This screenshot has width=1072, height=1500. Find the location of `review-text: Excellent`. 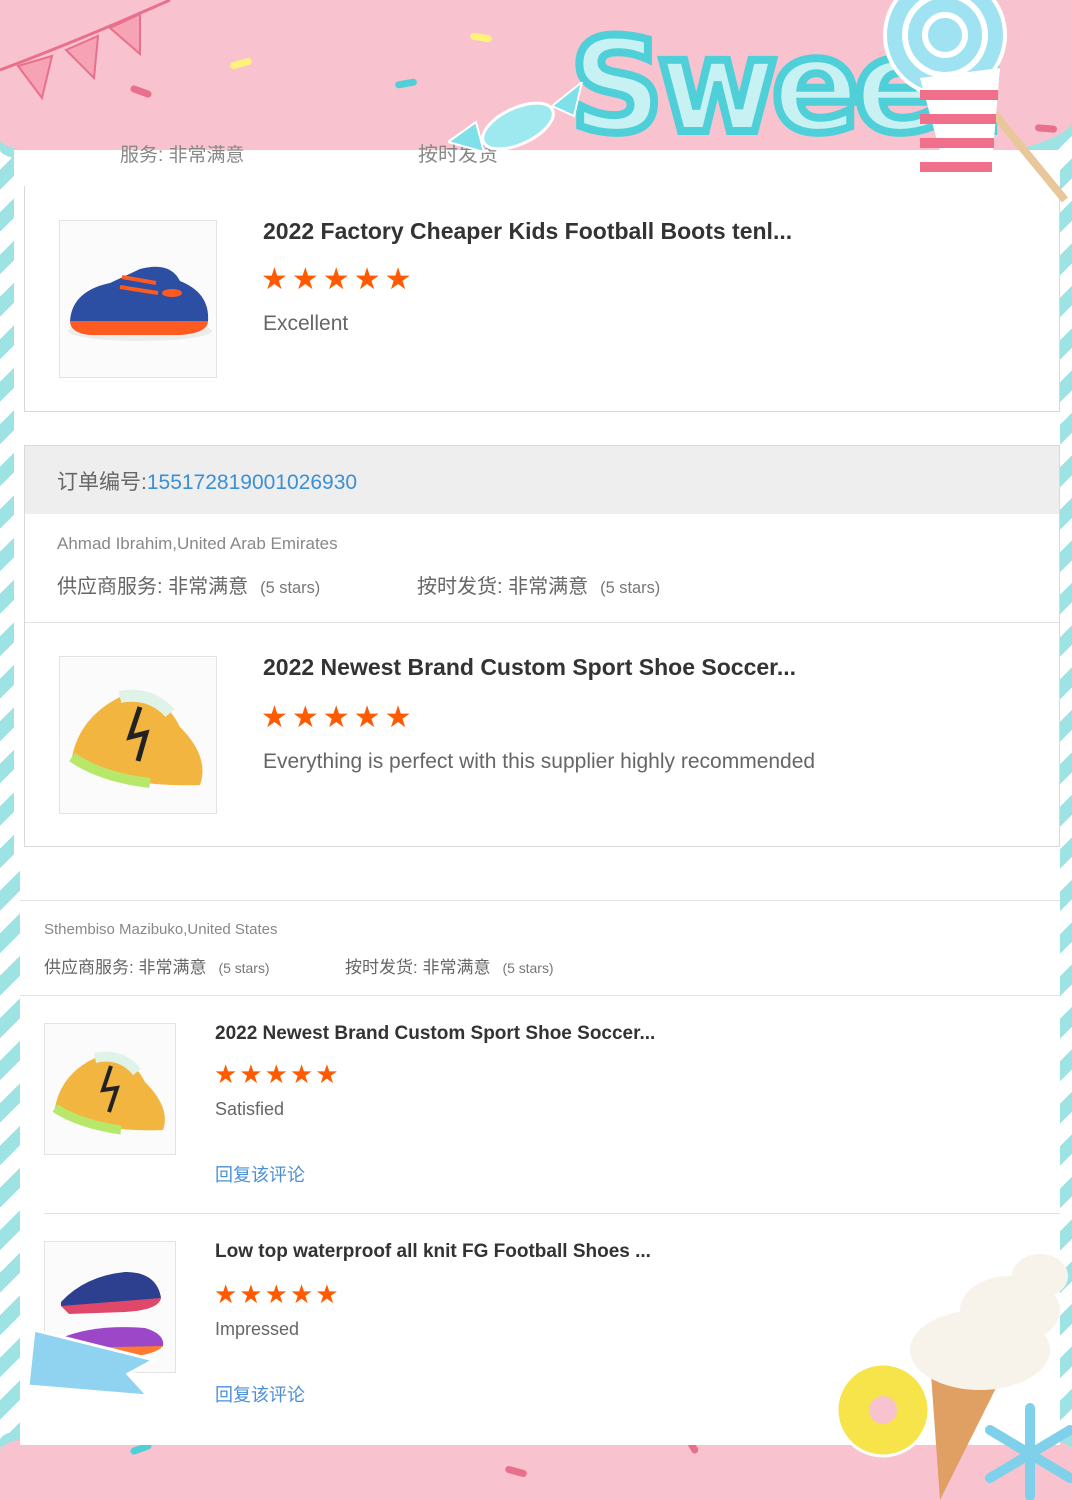

review-text: Excellent is located at coordinates (306, 323).